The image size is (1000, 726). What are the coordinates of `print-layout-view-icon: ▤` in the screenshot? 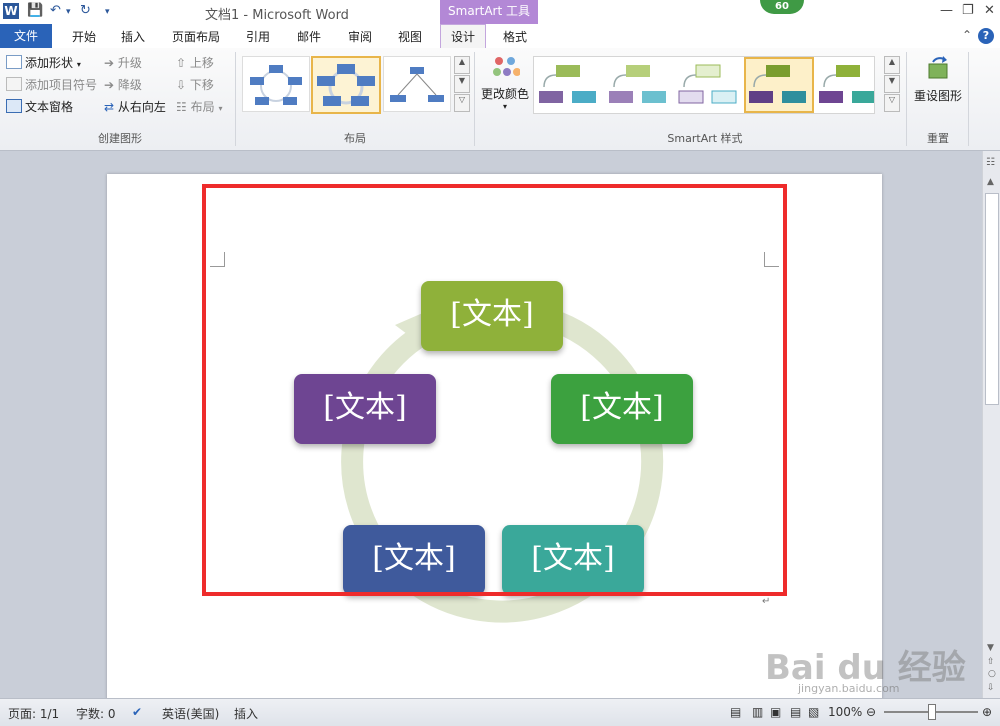 It's located at (735, 712).